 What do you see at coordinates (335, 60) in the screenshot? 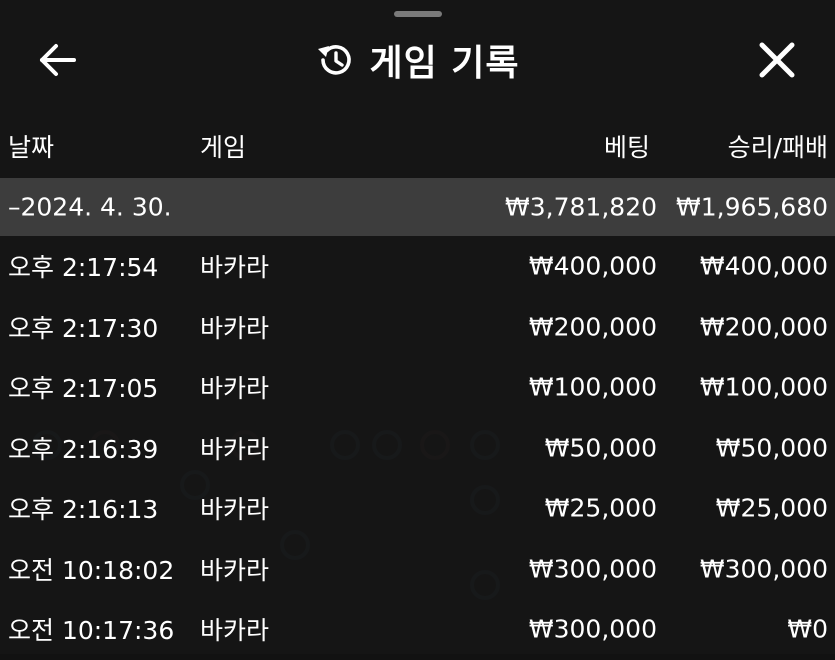
I see `history-icon` at bounding box center [335, 60].